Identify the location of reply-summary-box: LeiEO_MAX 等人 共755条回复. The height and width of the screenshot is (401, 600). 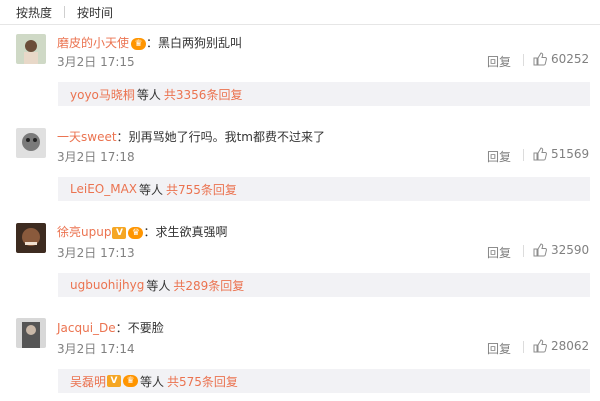
(324, 189).